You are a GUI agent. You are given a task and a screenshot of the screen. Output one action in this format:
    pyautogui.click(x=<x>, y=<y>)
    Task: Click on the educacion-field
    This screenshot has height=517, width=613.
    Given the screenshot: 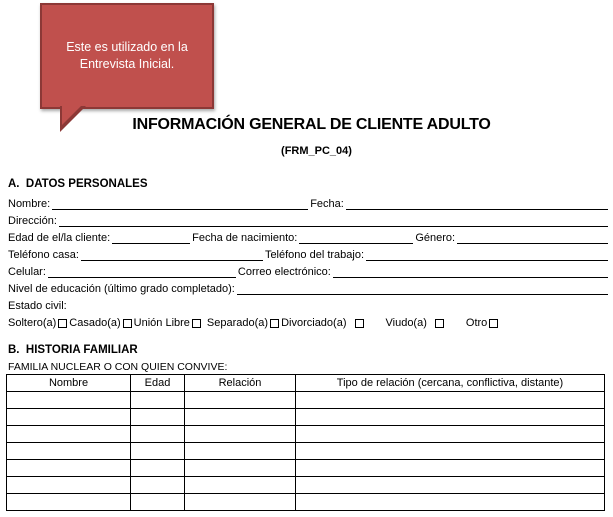 What is the action you would take?
    pyautogui.click(x=422, y=289)
    